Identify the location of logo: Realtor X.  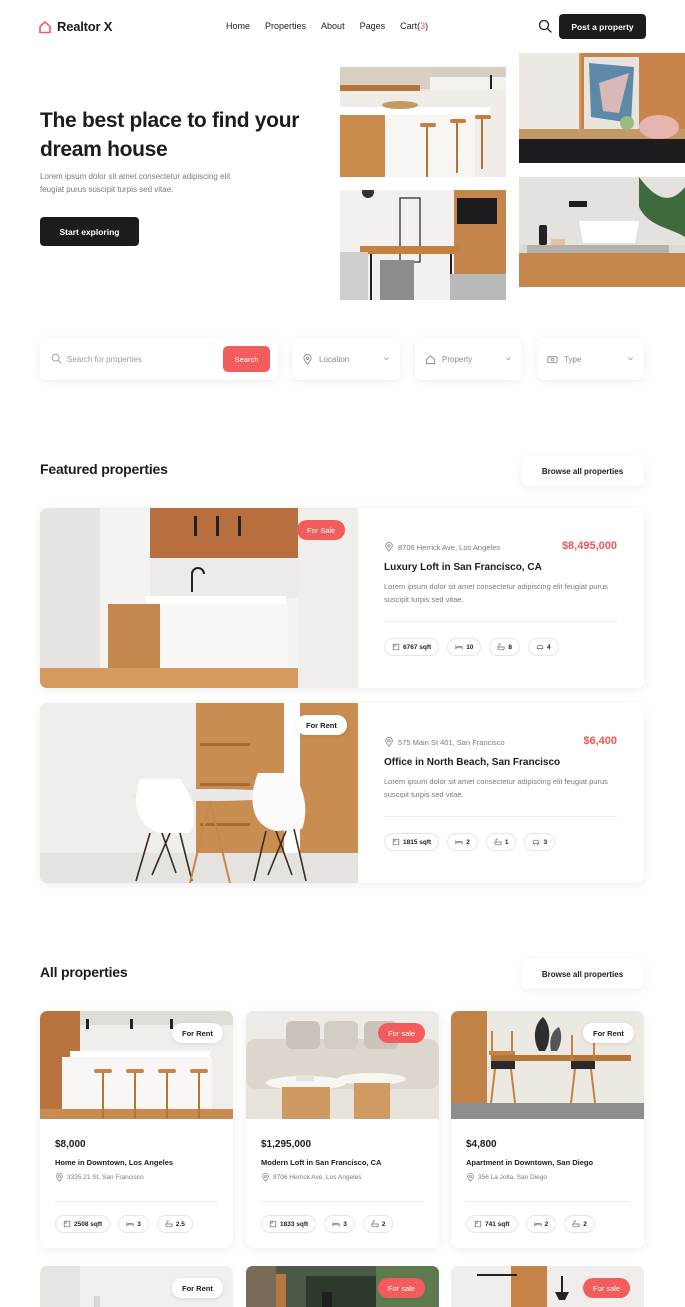
(75, 26).